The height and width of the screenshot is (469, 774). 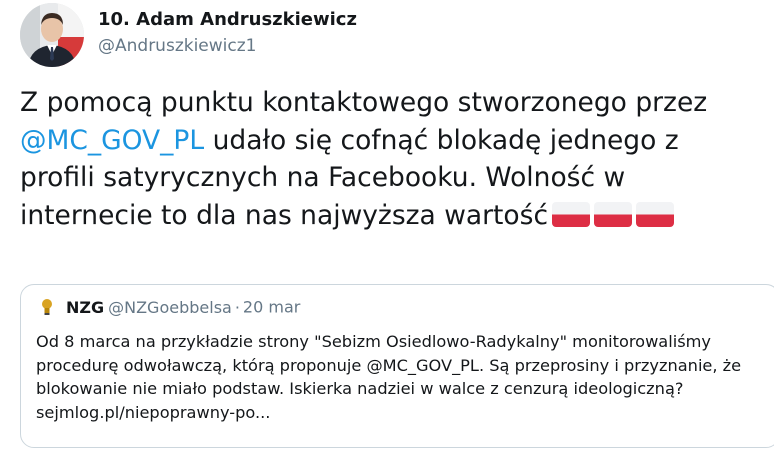 I want to click on author-avatar-image, so click(x=52, y=35).